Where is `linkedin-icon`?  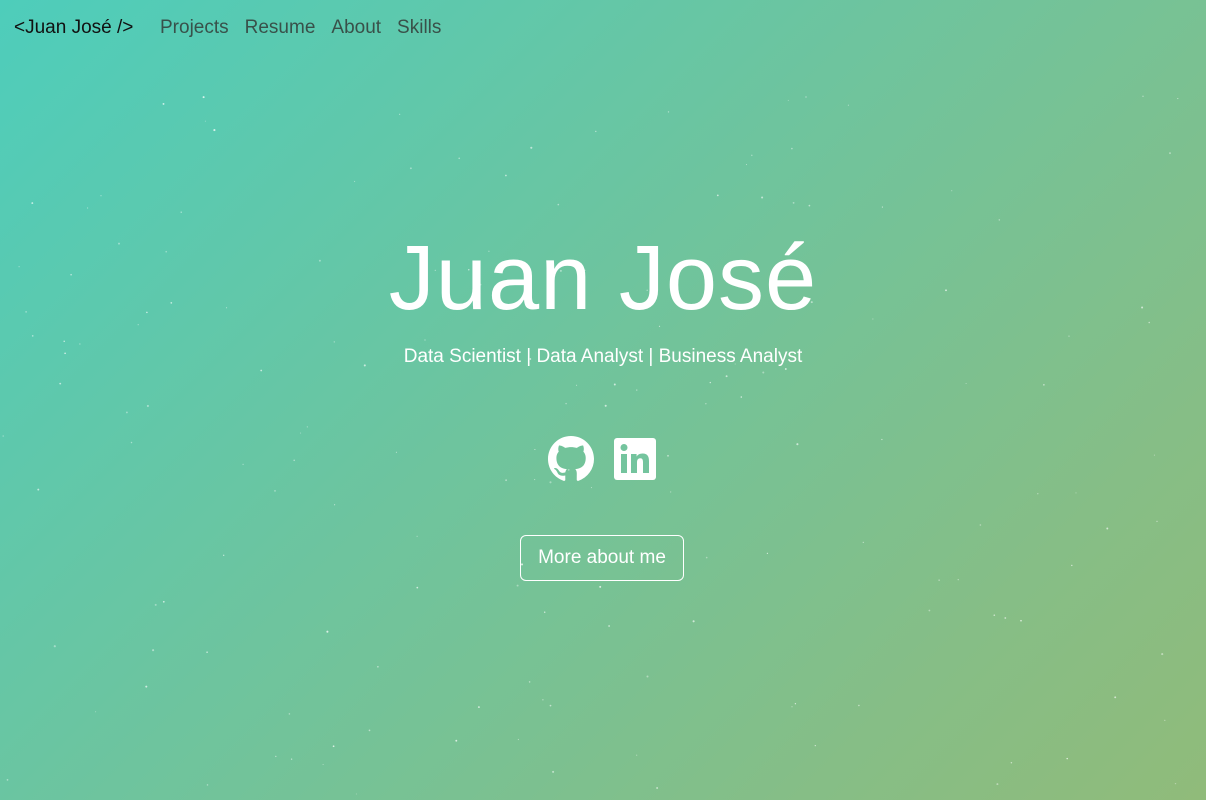 linkedin-icon is located at coordinates (635, 459).